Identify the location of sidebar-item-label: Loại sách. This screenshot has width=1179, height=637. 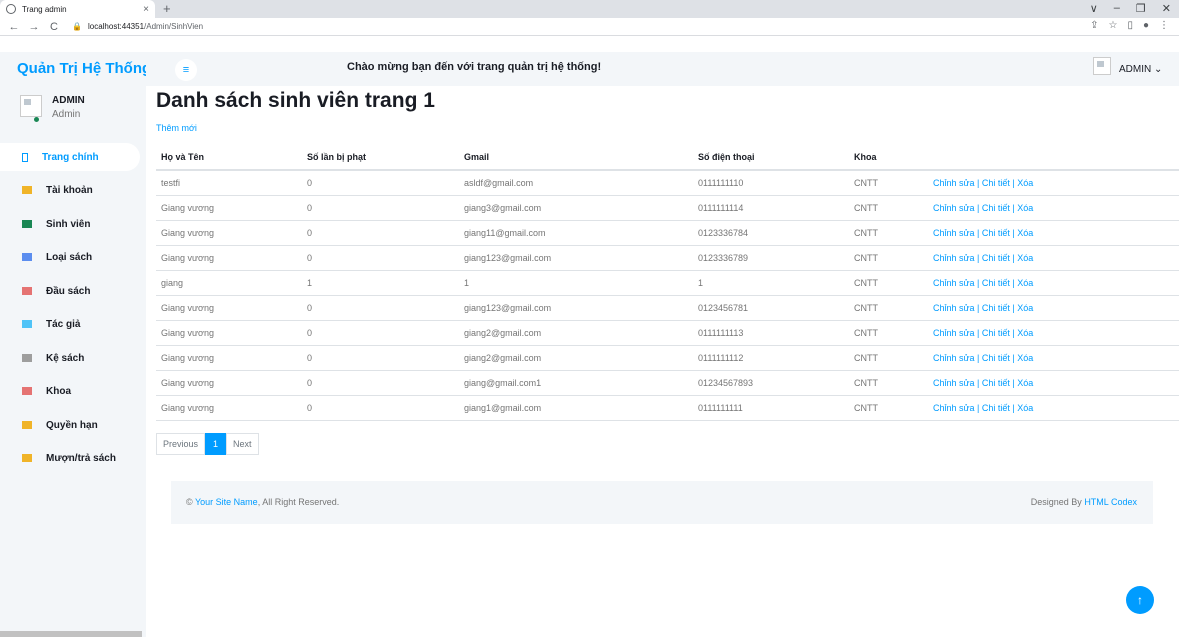
(69, 257).